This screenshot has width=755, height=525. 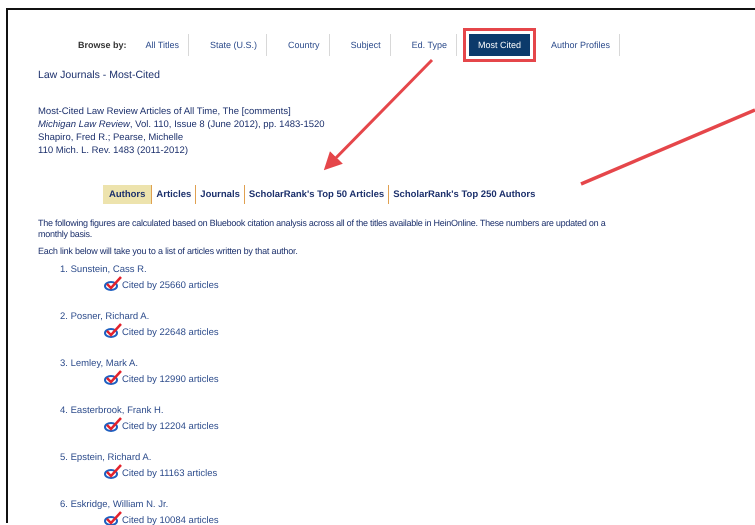 What do you see at coordinates (113, 150) in the screenshot?
I see `citation-text: 110 Mich. L. Rev. 1483 (2011-2012)` at bounding box center [113, 150].